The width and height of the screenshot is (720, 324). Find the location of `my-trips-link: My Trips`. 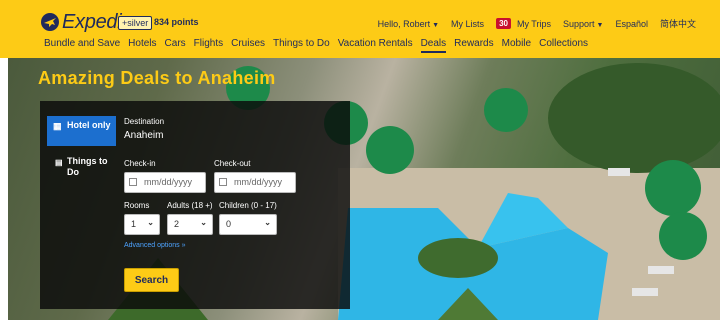

my-trips-link: My Trips is located at coordinates (534, 24).